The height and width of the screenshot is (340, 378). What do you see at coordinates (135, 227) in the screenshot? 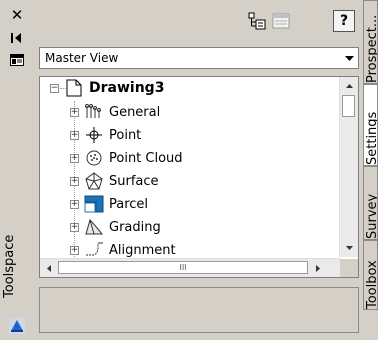
I see `tree-item-label: Grading` at bounding box center [135, 227].